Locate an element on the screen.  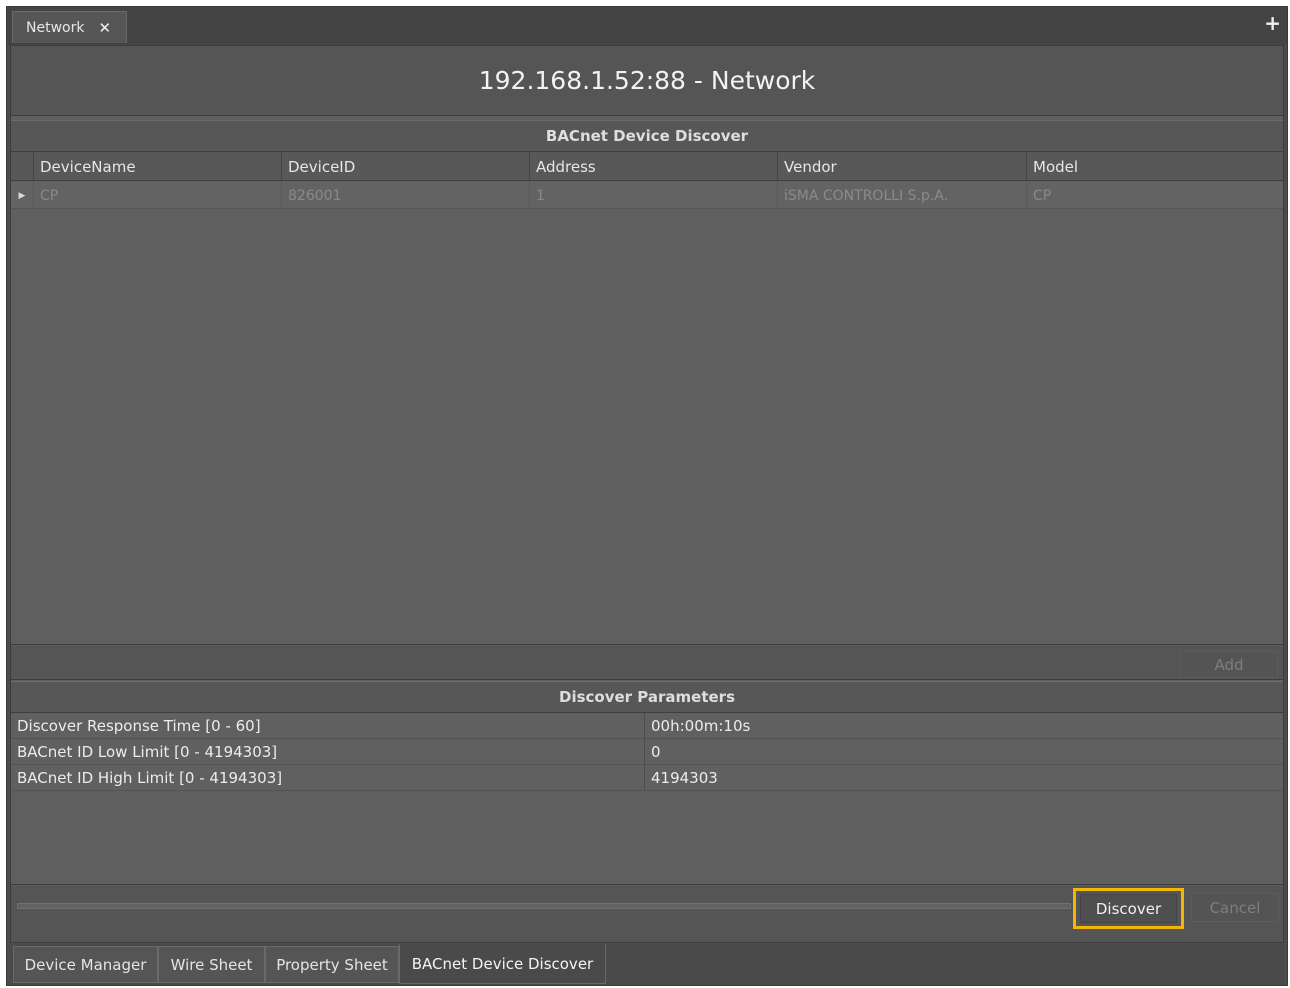
column-header-vendor: Vendor is located at coordinates (901, 166).